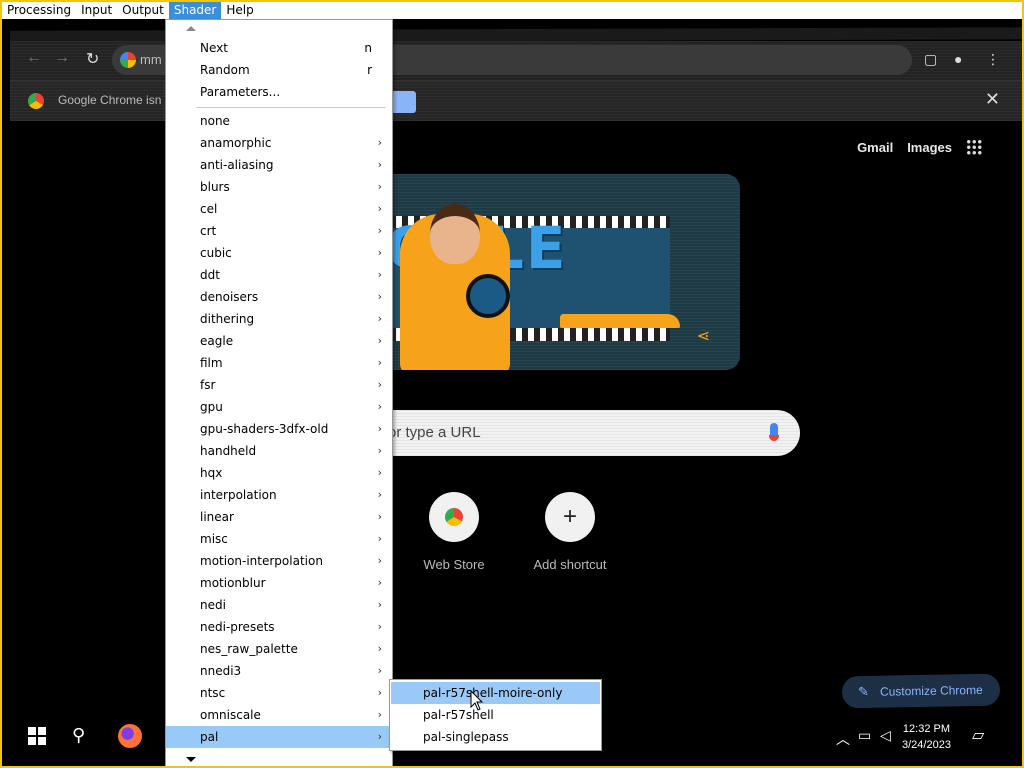 The height and width of the screenshot is (768, 1024). I want to click on menu-output: Output, so click(143, 10).